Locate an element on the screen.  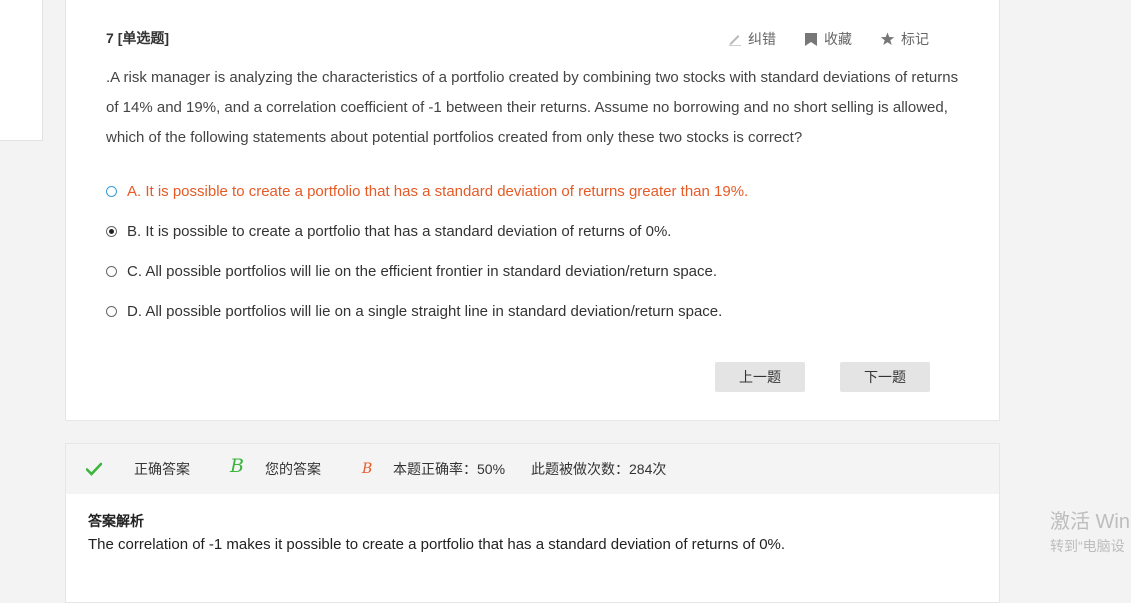
option-d-radio is located at coordinates (111, 311).